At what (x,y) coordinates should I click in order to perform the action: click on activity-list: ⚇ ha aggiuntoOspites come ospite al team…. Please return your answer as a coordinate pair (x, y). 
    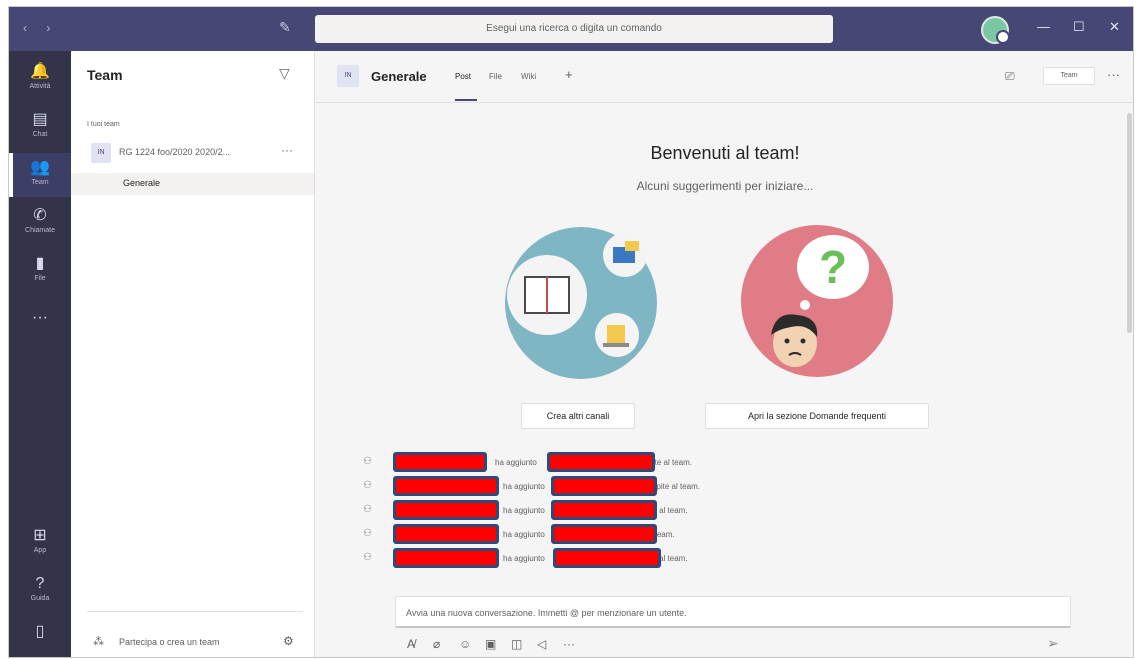
    Looking at the image, I should click on (735, 511).